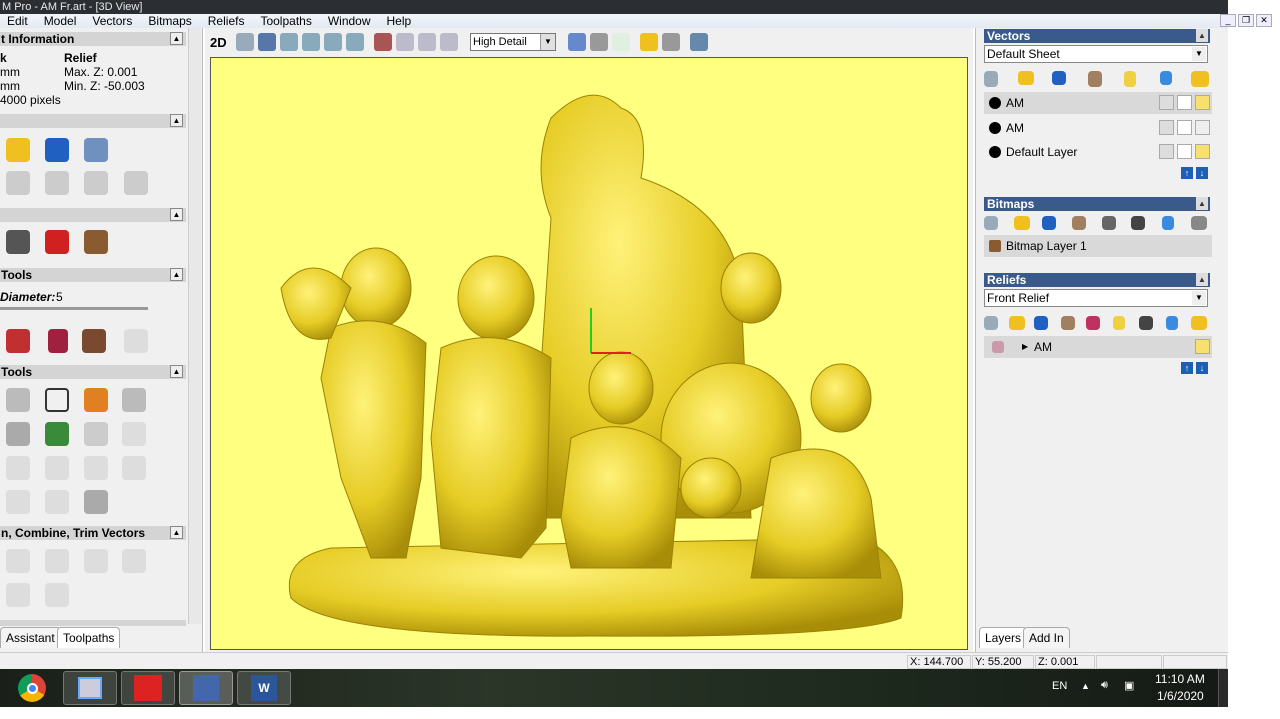  What do you see at coordinates (1096, 298) in the screenshot?
I see `relief-select: Front Relief ▼` at bounding box center [1096, 298].